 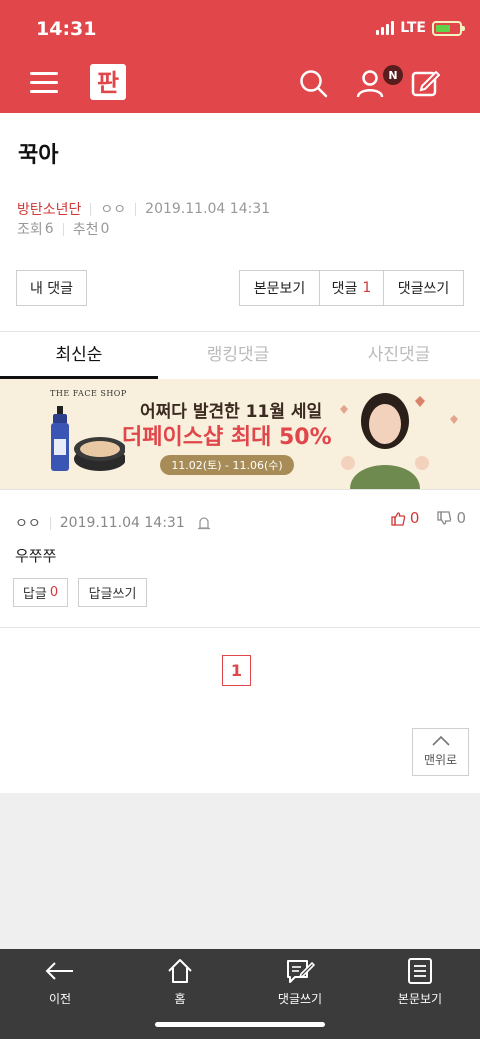 I want to click on comment-sort-tabs: 최신순 랭킹댓글 사진댓글, so click(x=240, y=355).